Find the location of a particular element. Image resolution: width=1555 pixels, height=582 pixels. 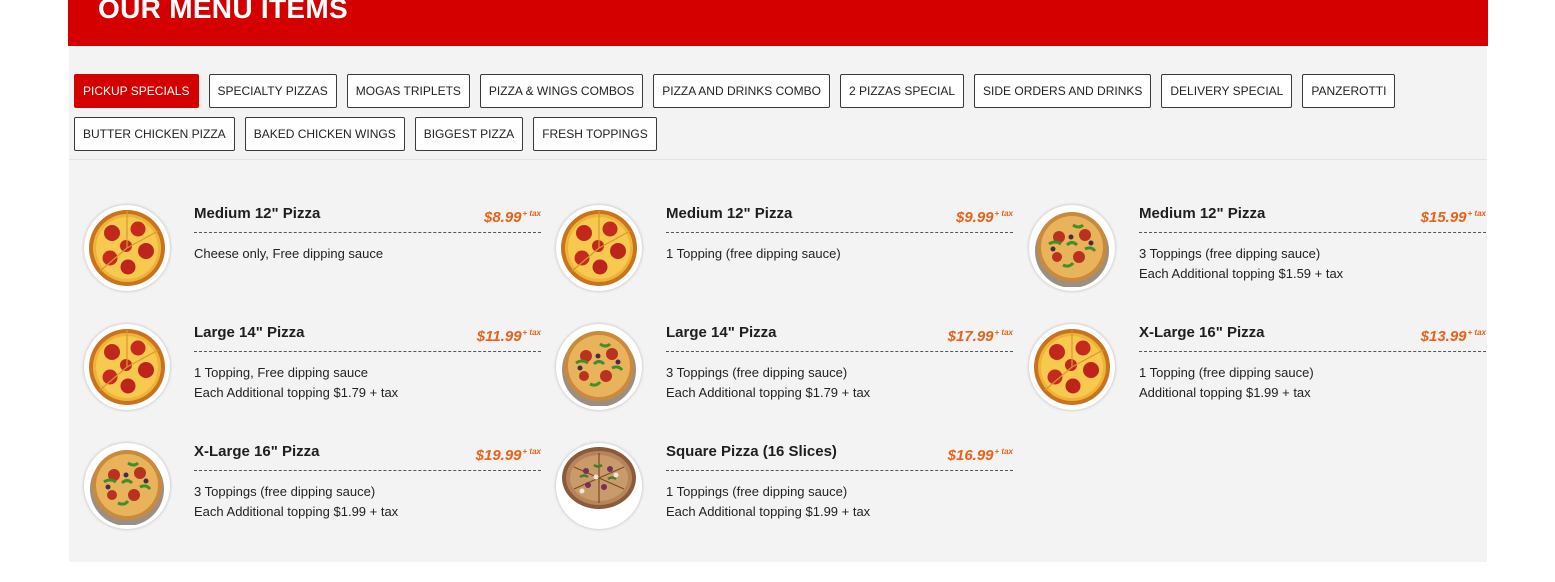

item-price: $17.99+ tax is located at coordinates (980, 336).